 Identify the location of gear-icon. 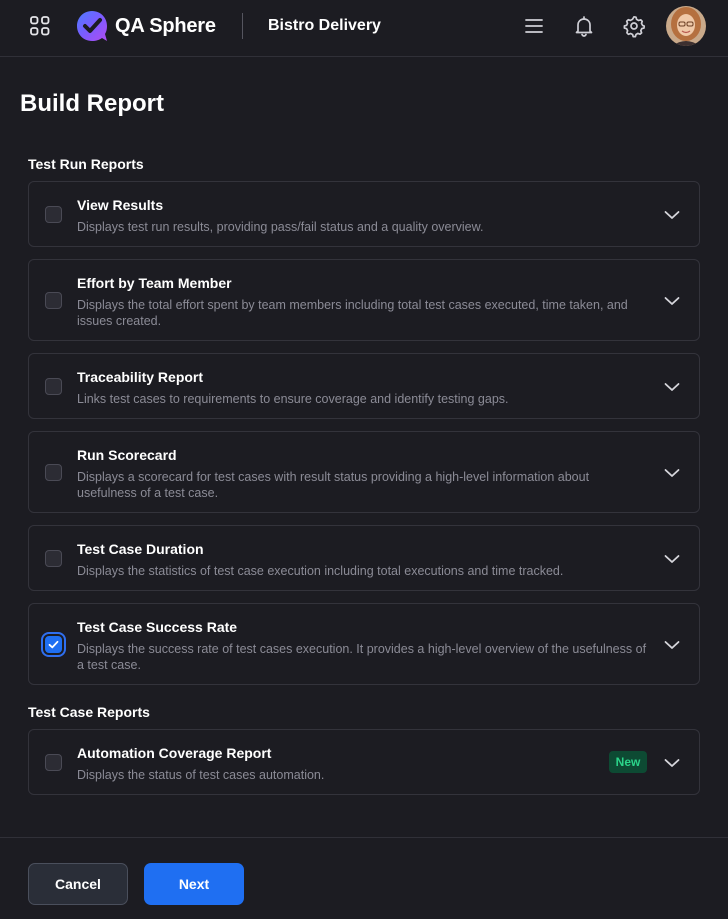
(634, 26).